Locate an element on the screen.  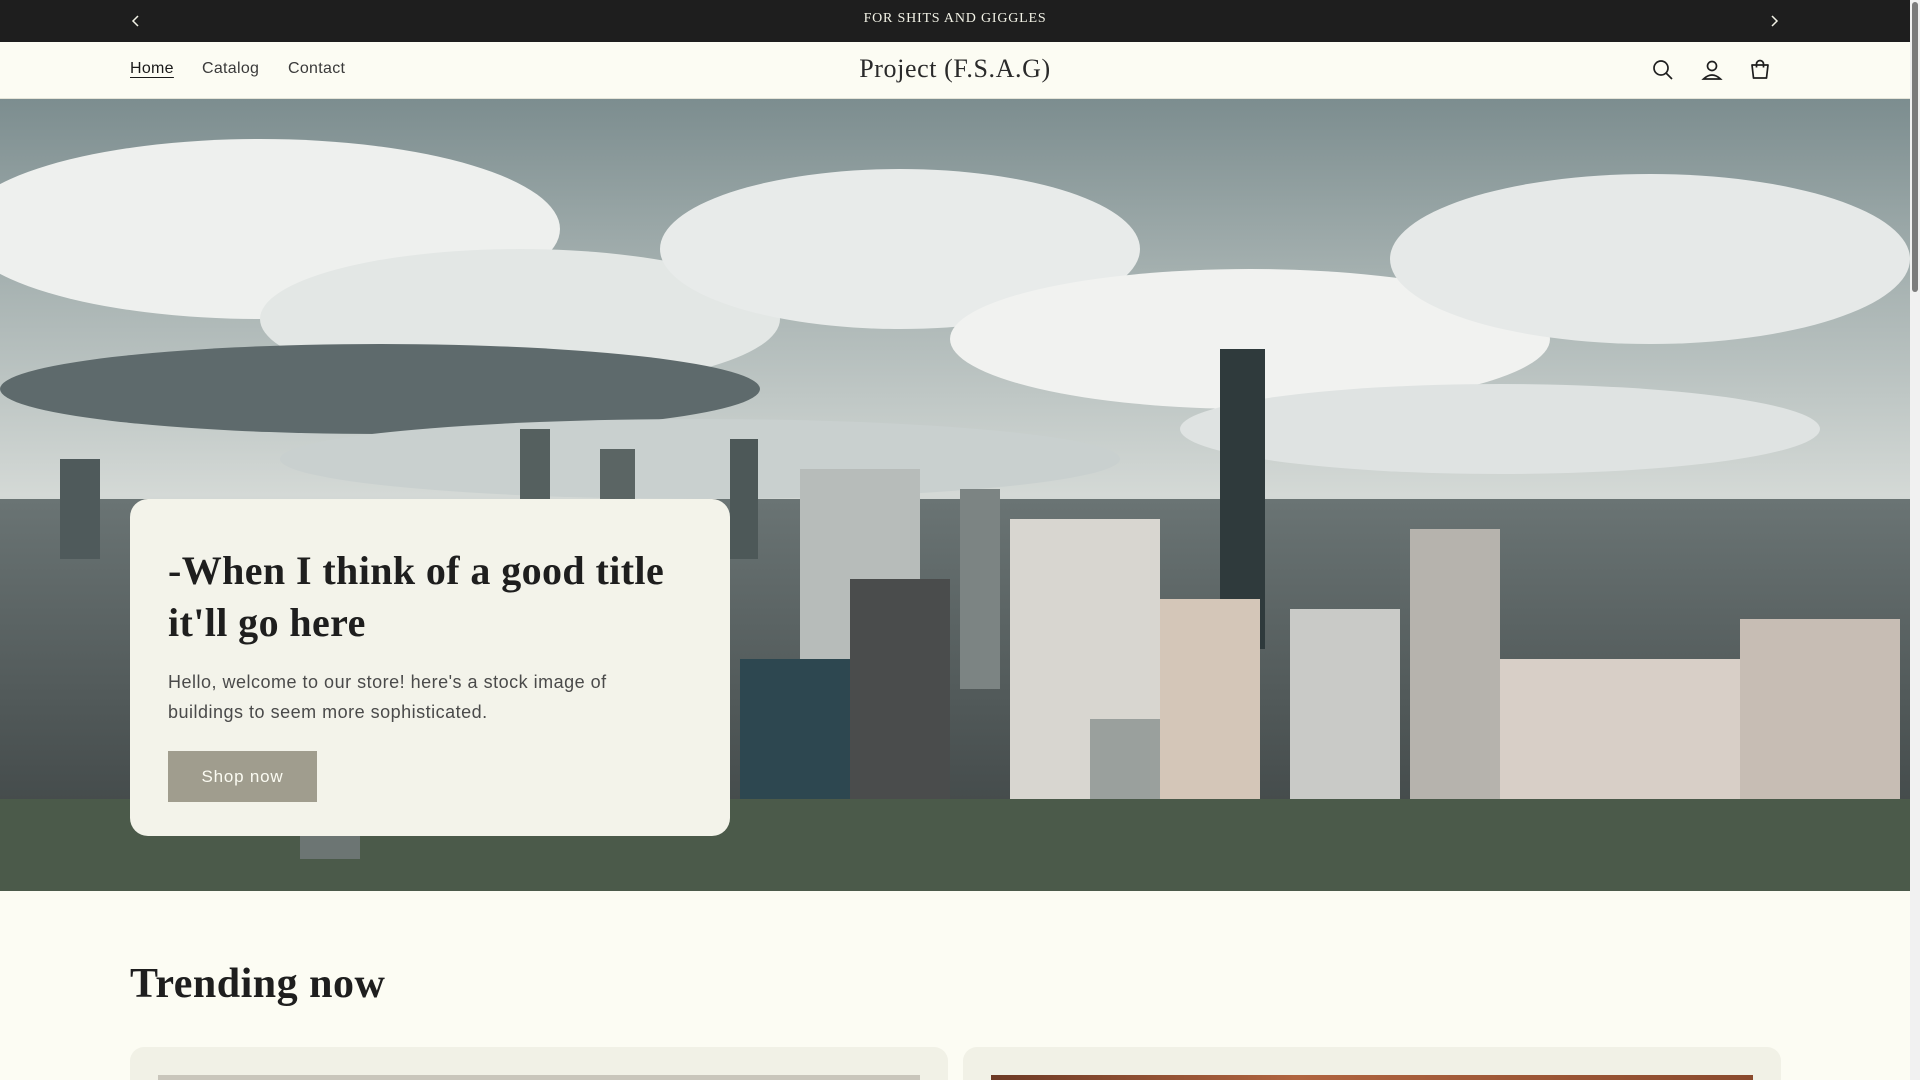
shop-now-button: Shop now is located at coordinates (242, 776).